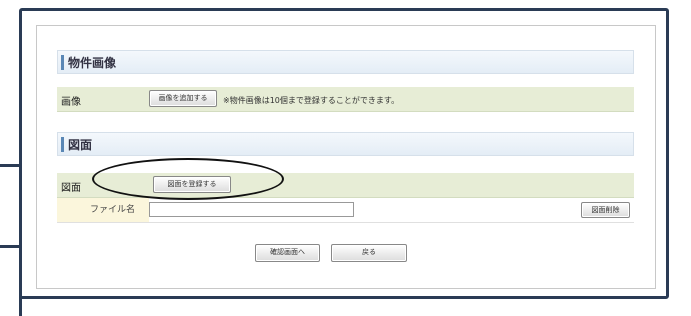 The width and height of the screenshot is (691, 316). Describe the element at coordinates (80, 145) in the screenshot. I see `drawing-section-title: 図面` at that location.